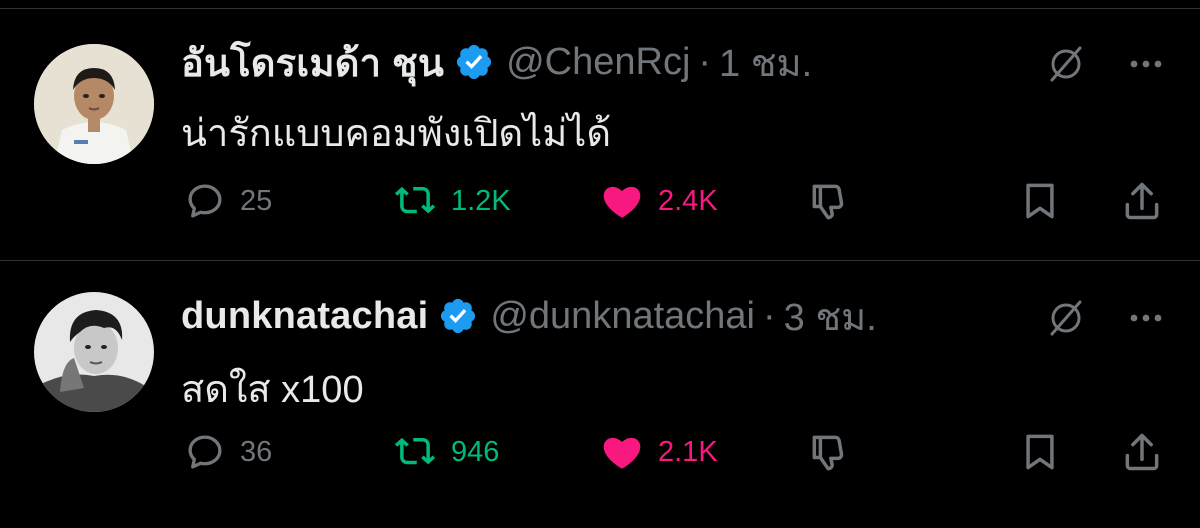 This screenshot has width=1200, height=528. Describe the element at coordinates (496, 62) in the screenshot. I see `tweet-header: อันโดรเมด้า ชุน @ChenRcj · 1 ชม.` at that location.